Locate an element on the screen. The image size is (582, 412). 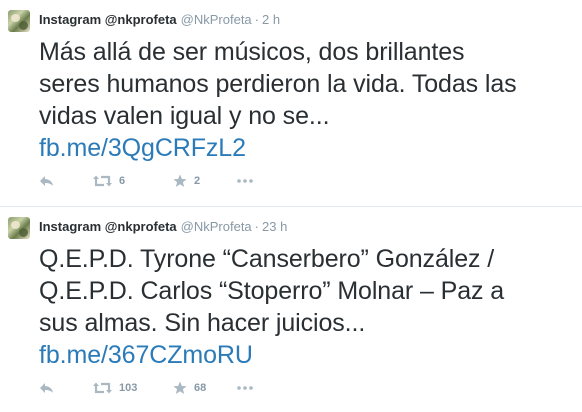
favorite-button: 68 is located at coordinates (189, 388).